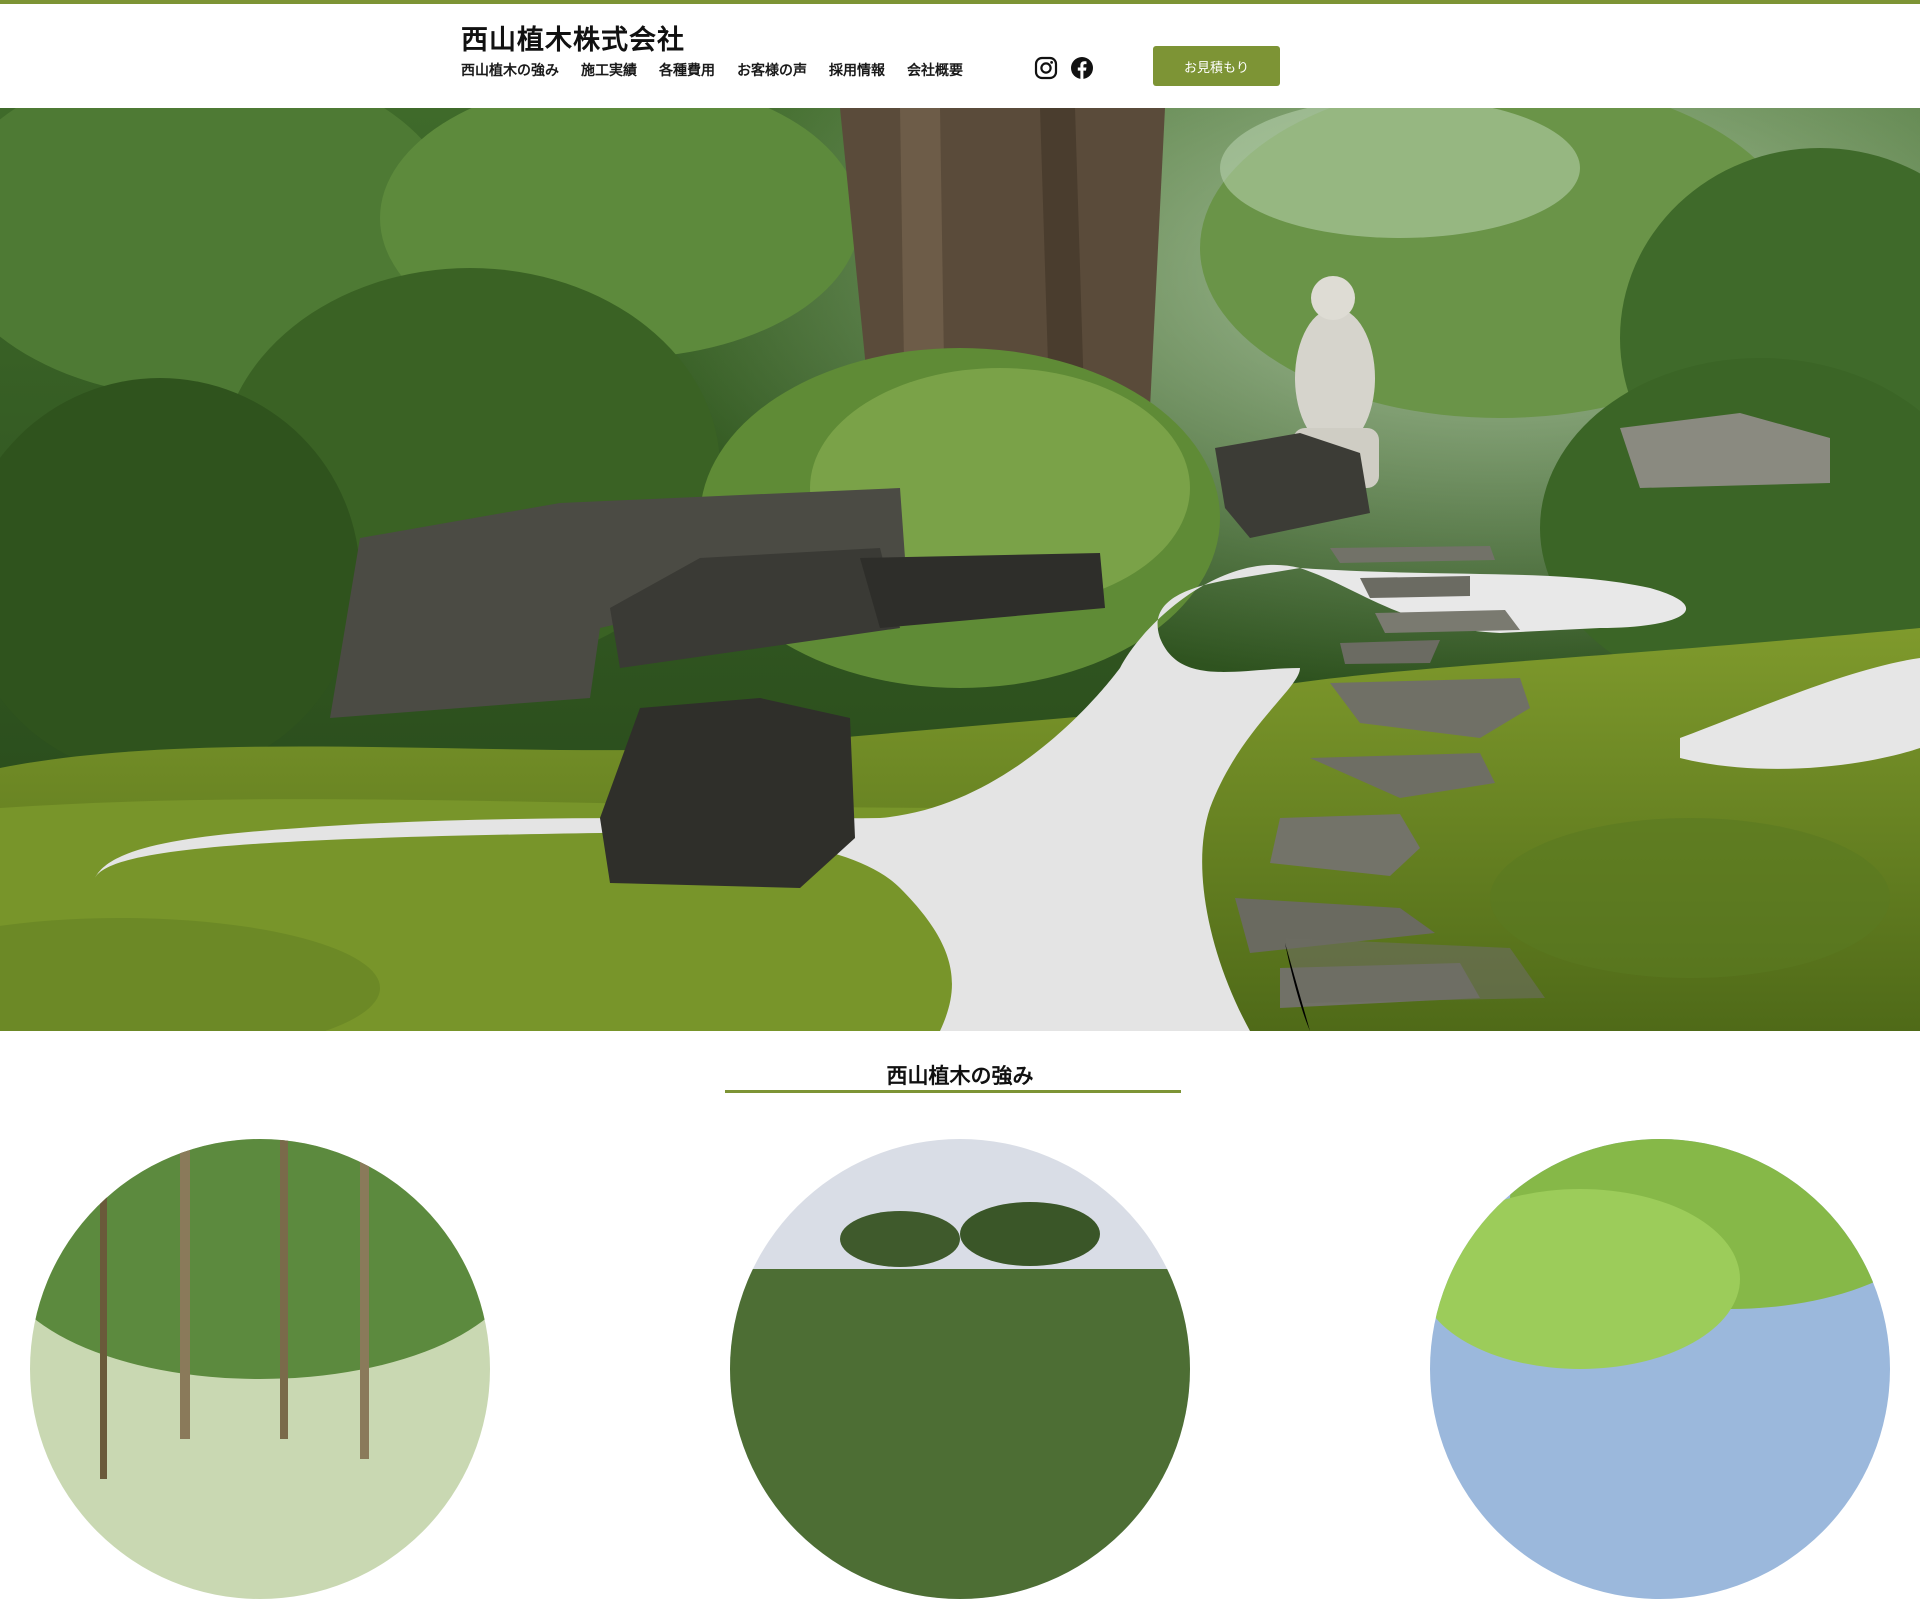 The height and width of the screenshot is (1599, 1920). I want to click on nav-item-works: 施工実績, so click(609, 70).